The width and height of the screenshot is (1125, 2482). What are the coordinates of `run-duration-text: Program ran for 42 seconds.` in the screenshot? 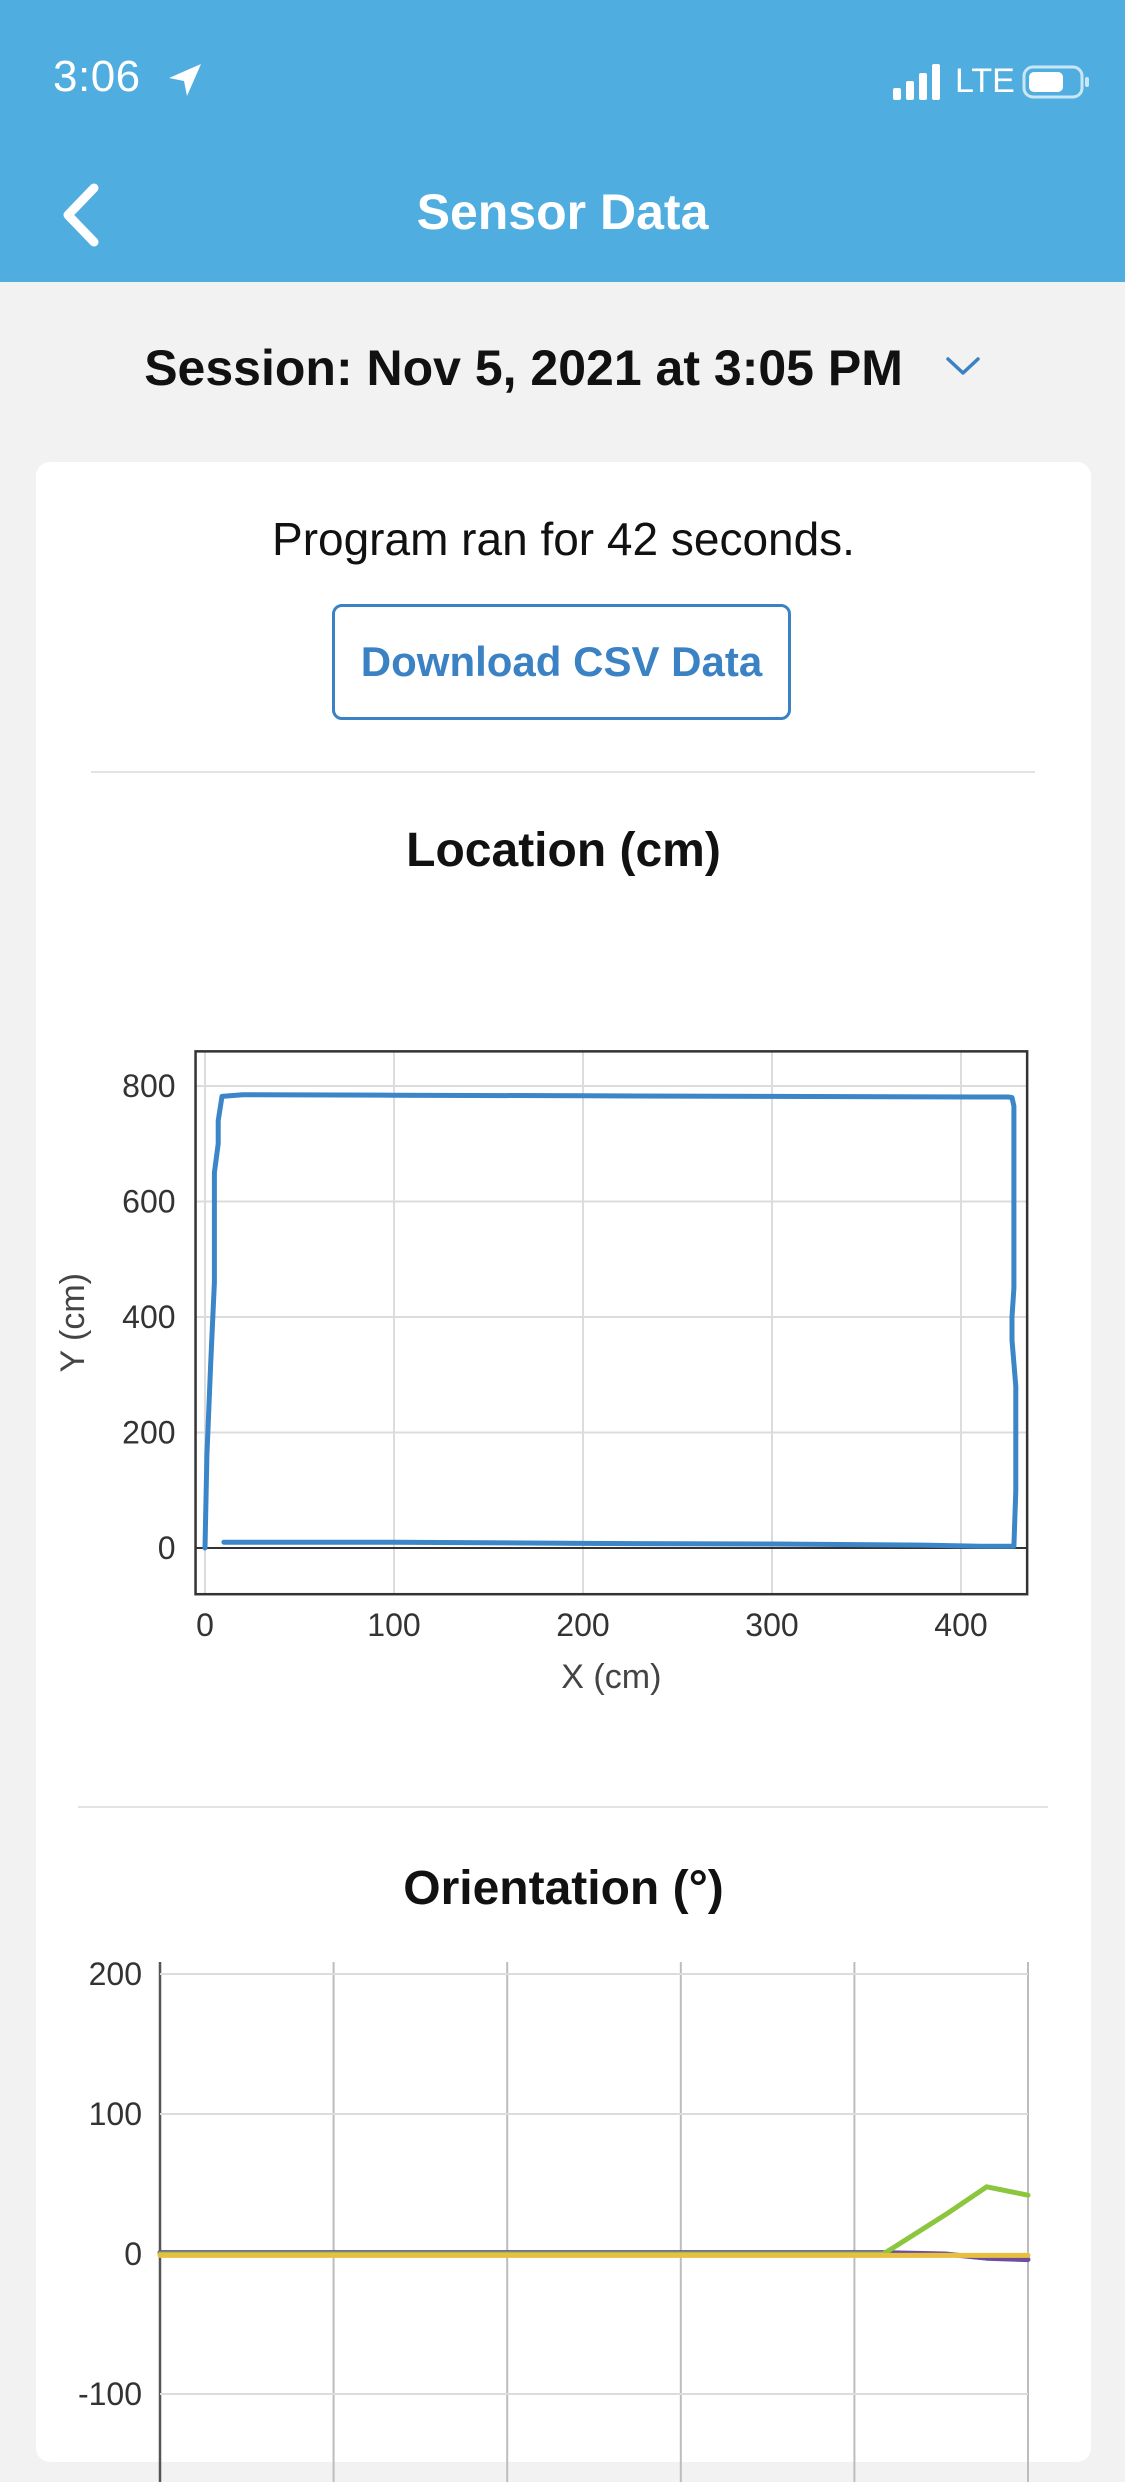 It's located at (563, 539).